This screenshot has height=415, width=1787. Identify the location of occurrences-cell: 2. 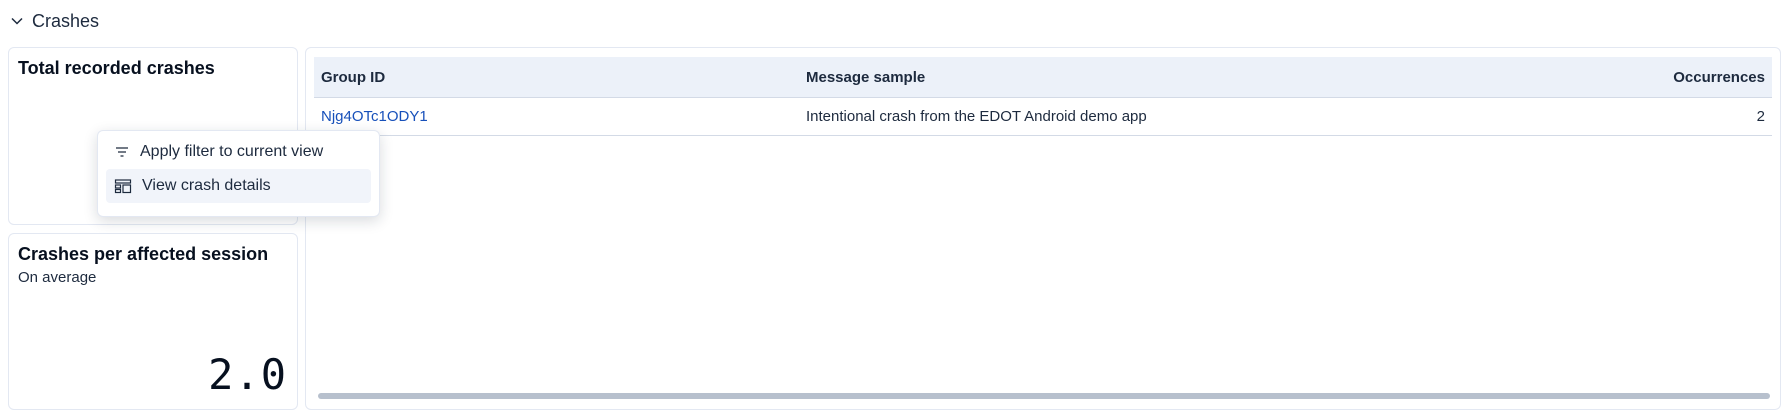
(1760, 116).